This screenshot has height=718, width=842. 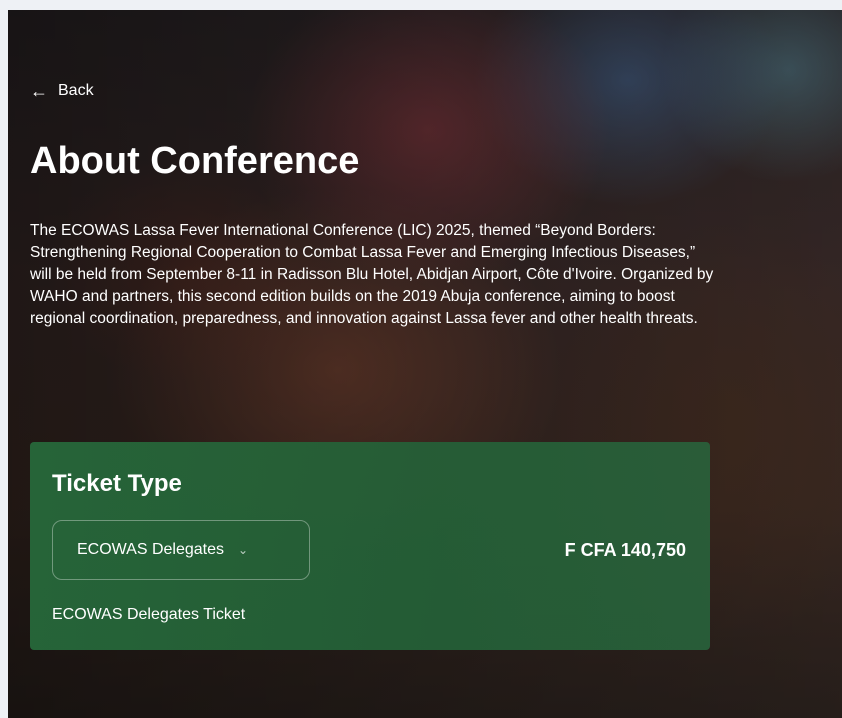 I want to click on chevron-down-icon: ⌄, so click(x=243, y=550).